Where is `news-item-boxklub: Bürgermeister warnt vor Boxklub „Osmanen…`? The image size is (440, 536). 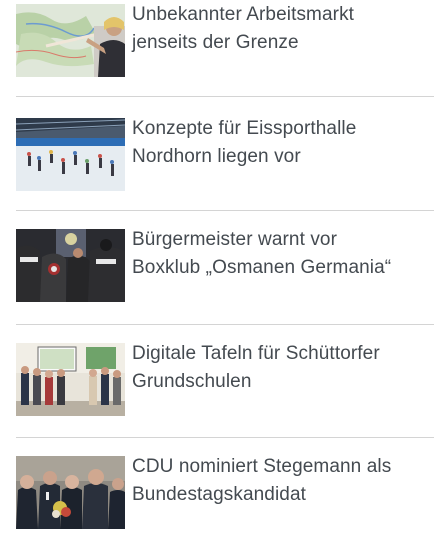 news-item-boxklub: Bürgermeister warnt vor Boxklub „Osmanen… is located at coordinates (225, 269).